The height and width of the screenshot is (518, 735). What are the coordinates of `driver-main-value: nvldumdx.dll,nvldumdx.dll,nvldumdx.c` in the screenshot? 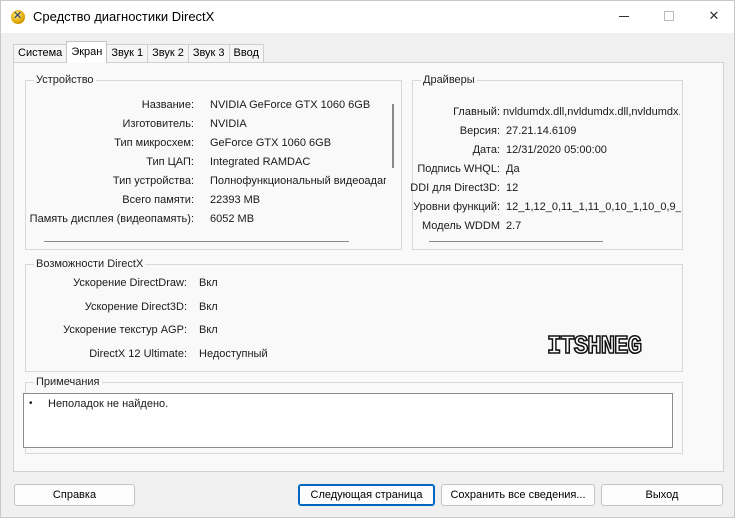 It's located at (591, 112).